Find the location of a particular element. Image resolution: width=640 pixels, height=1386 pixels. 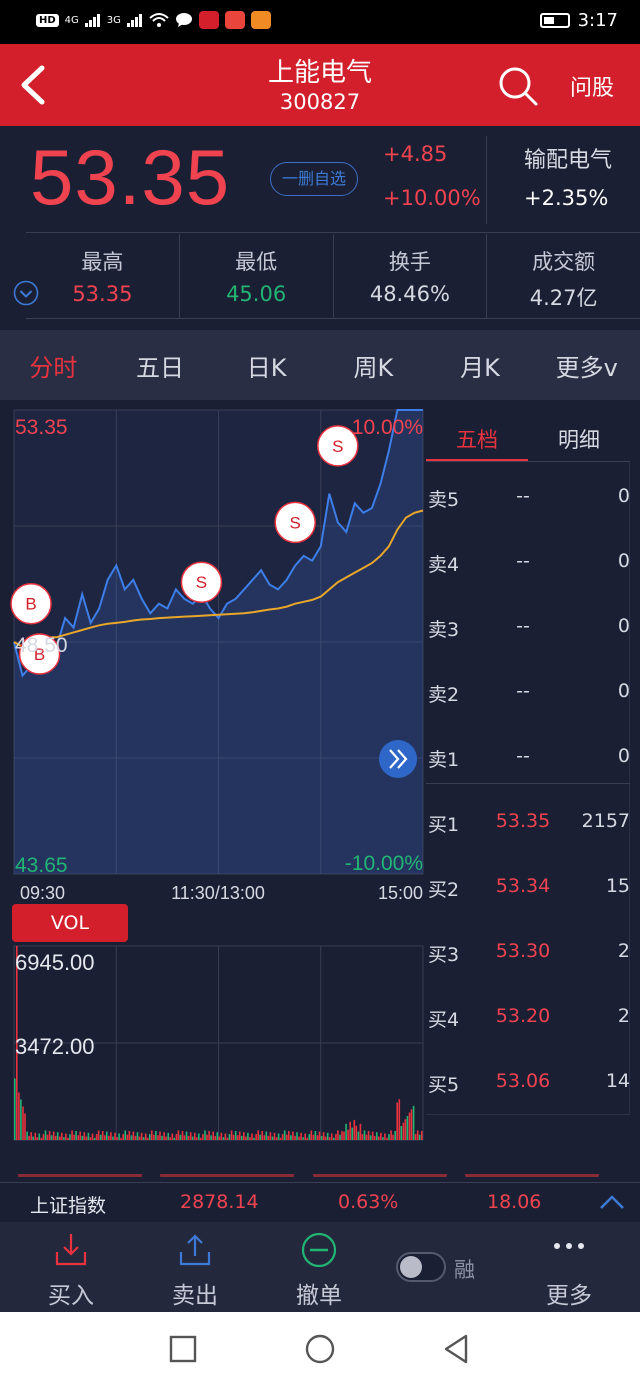

chevron-down-icon is located at coordinates (26, 293).